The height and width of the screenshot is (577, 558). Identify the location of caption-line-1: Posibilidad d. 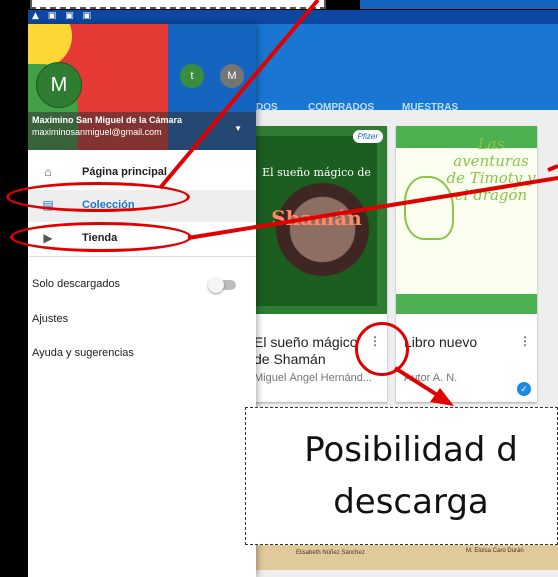
(411, 450).